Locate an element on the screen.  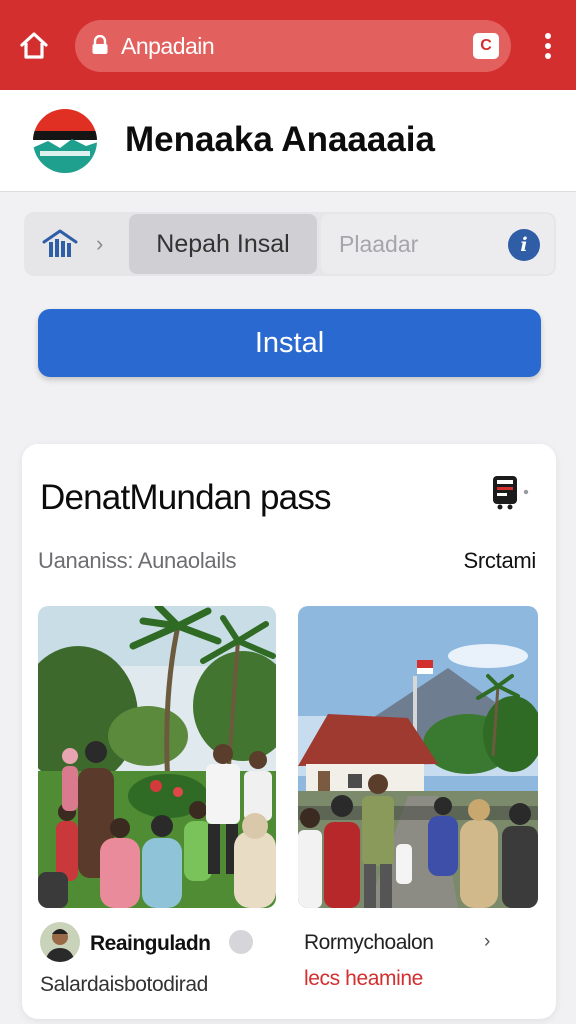
info-icon: i is located at coordinates (524, 245).